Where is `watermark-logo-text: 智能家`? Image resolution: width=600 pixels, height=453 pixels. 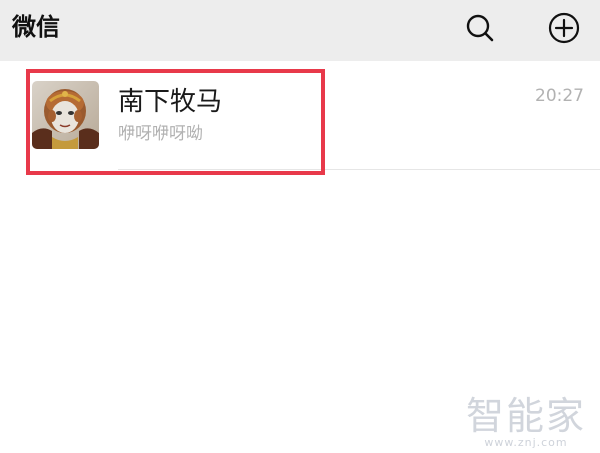
watermark-logo-text: 智能家 is located at coordinates (525, 416).